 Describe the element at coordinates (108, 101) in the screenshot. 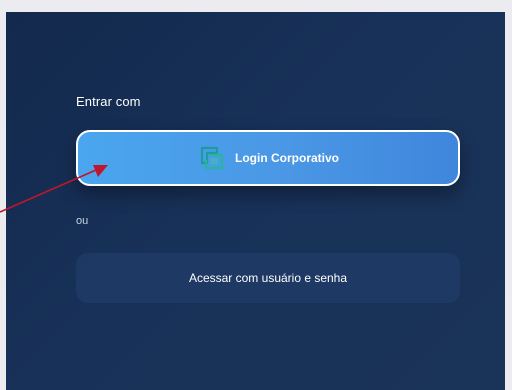

I see `sign-in-heading: Entrar com` at that location.